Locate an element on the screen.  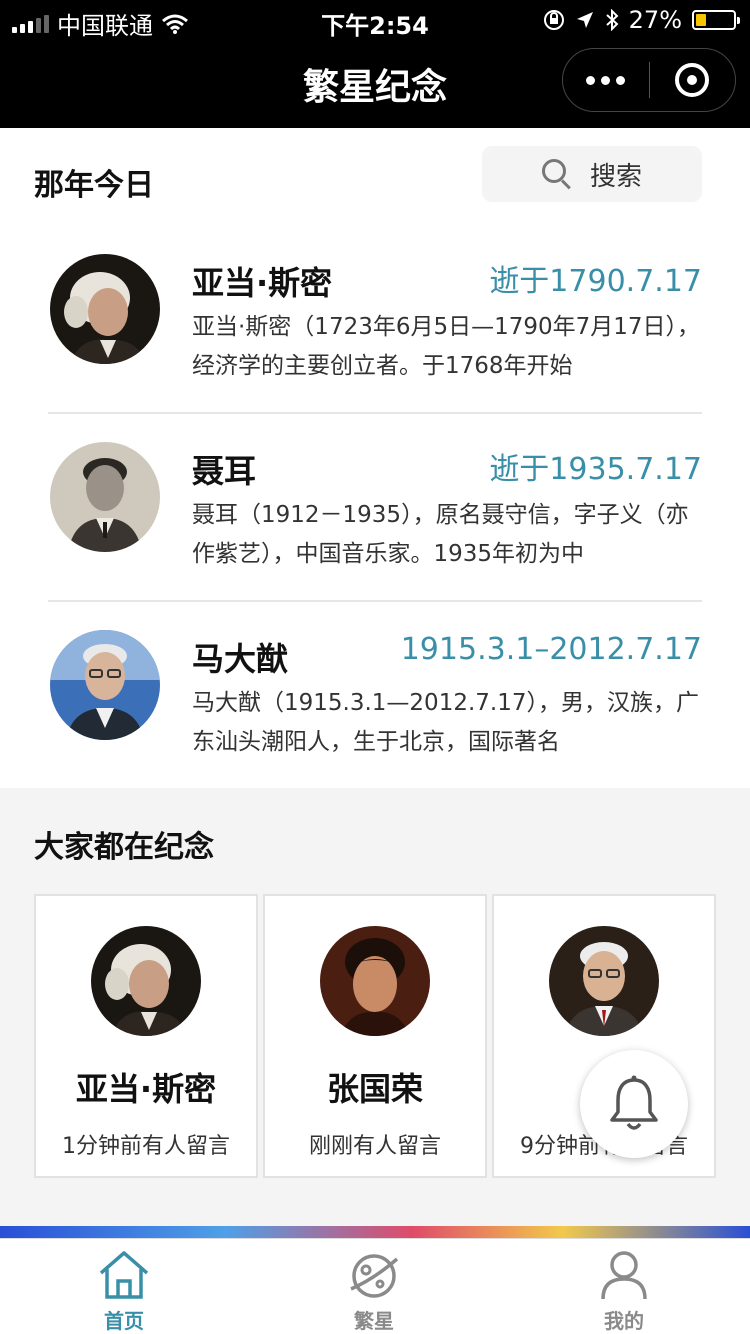
banner-strip is located at coordinates (375, 1232).